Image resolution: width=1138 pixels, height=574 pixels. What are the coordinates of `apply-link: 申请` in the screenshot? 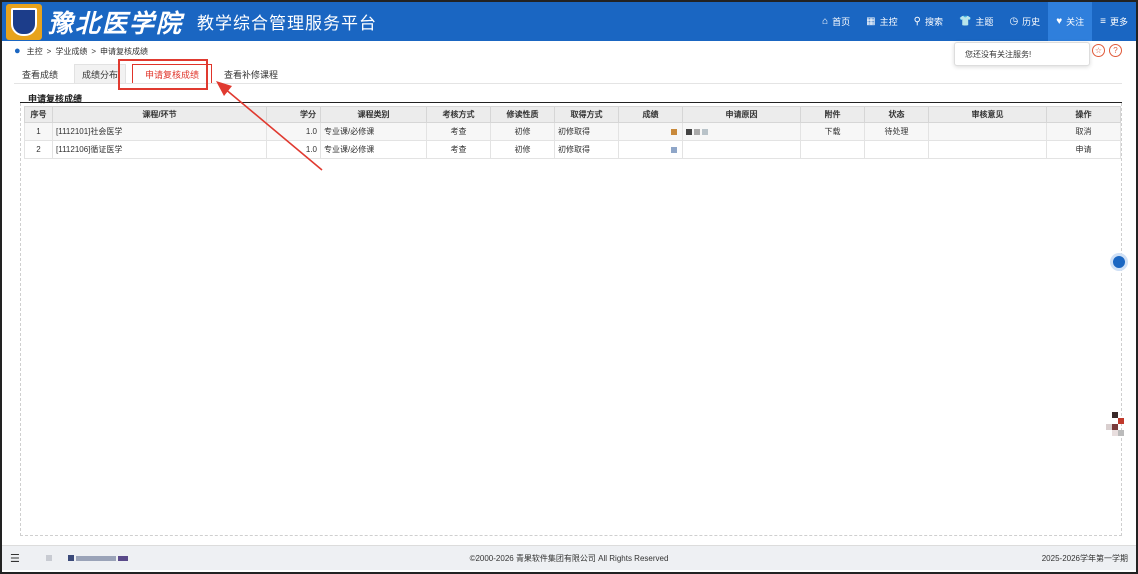 It's located at (1083, 149).